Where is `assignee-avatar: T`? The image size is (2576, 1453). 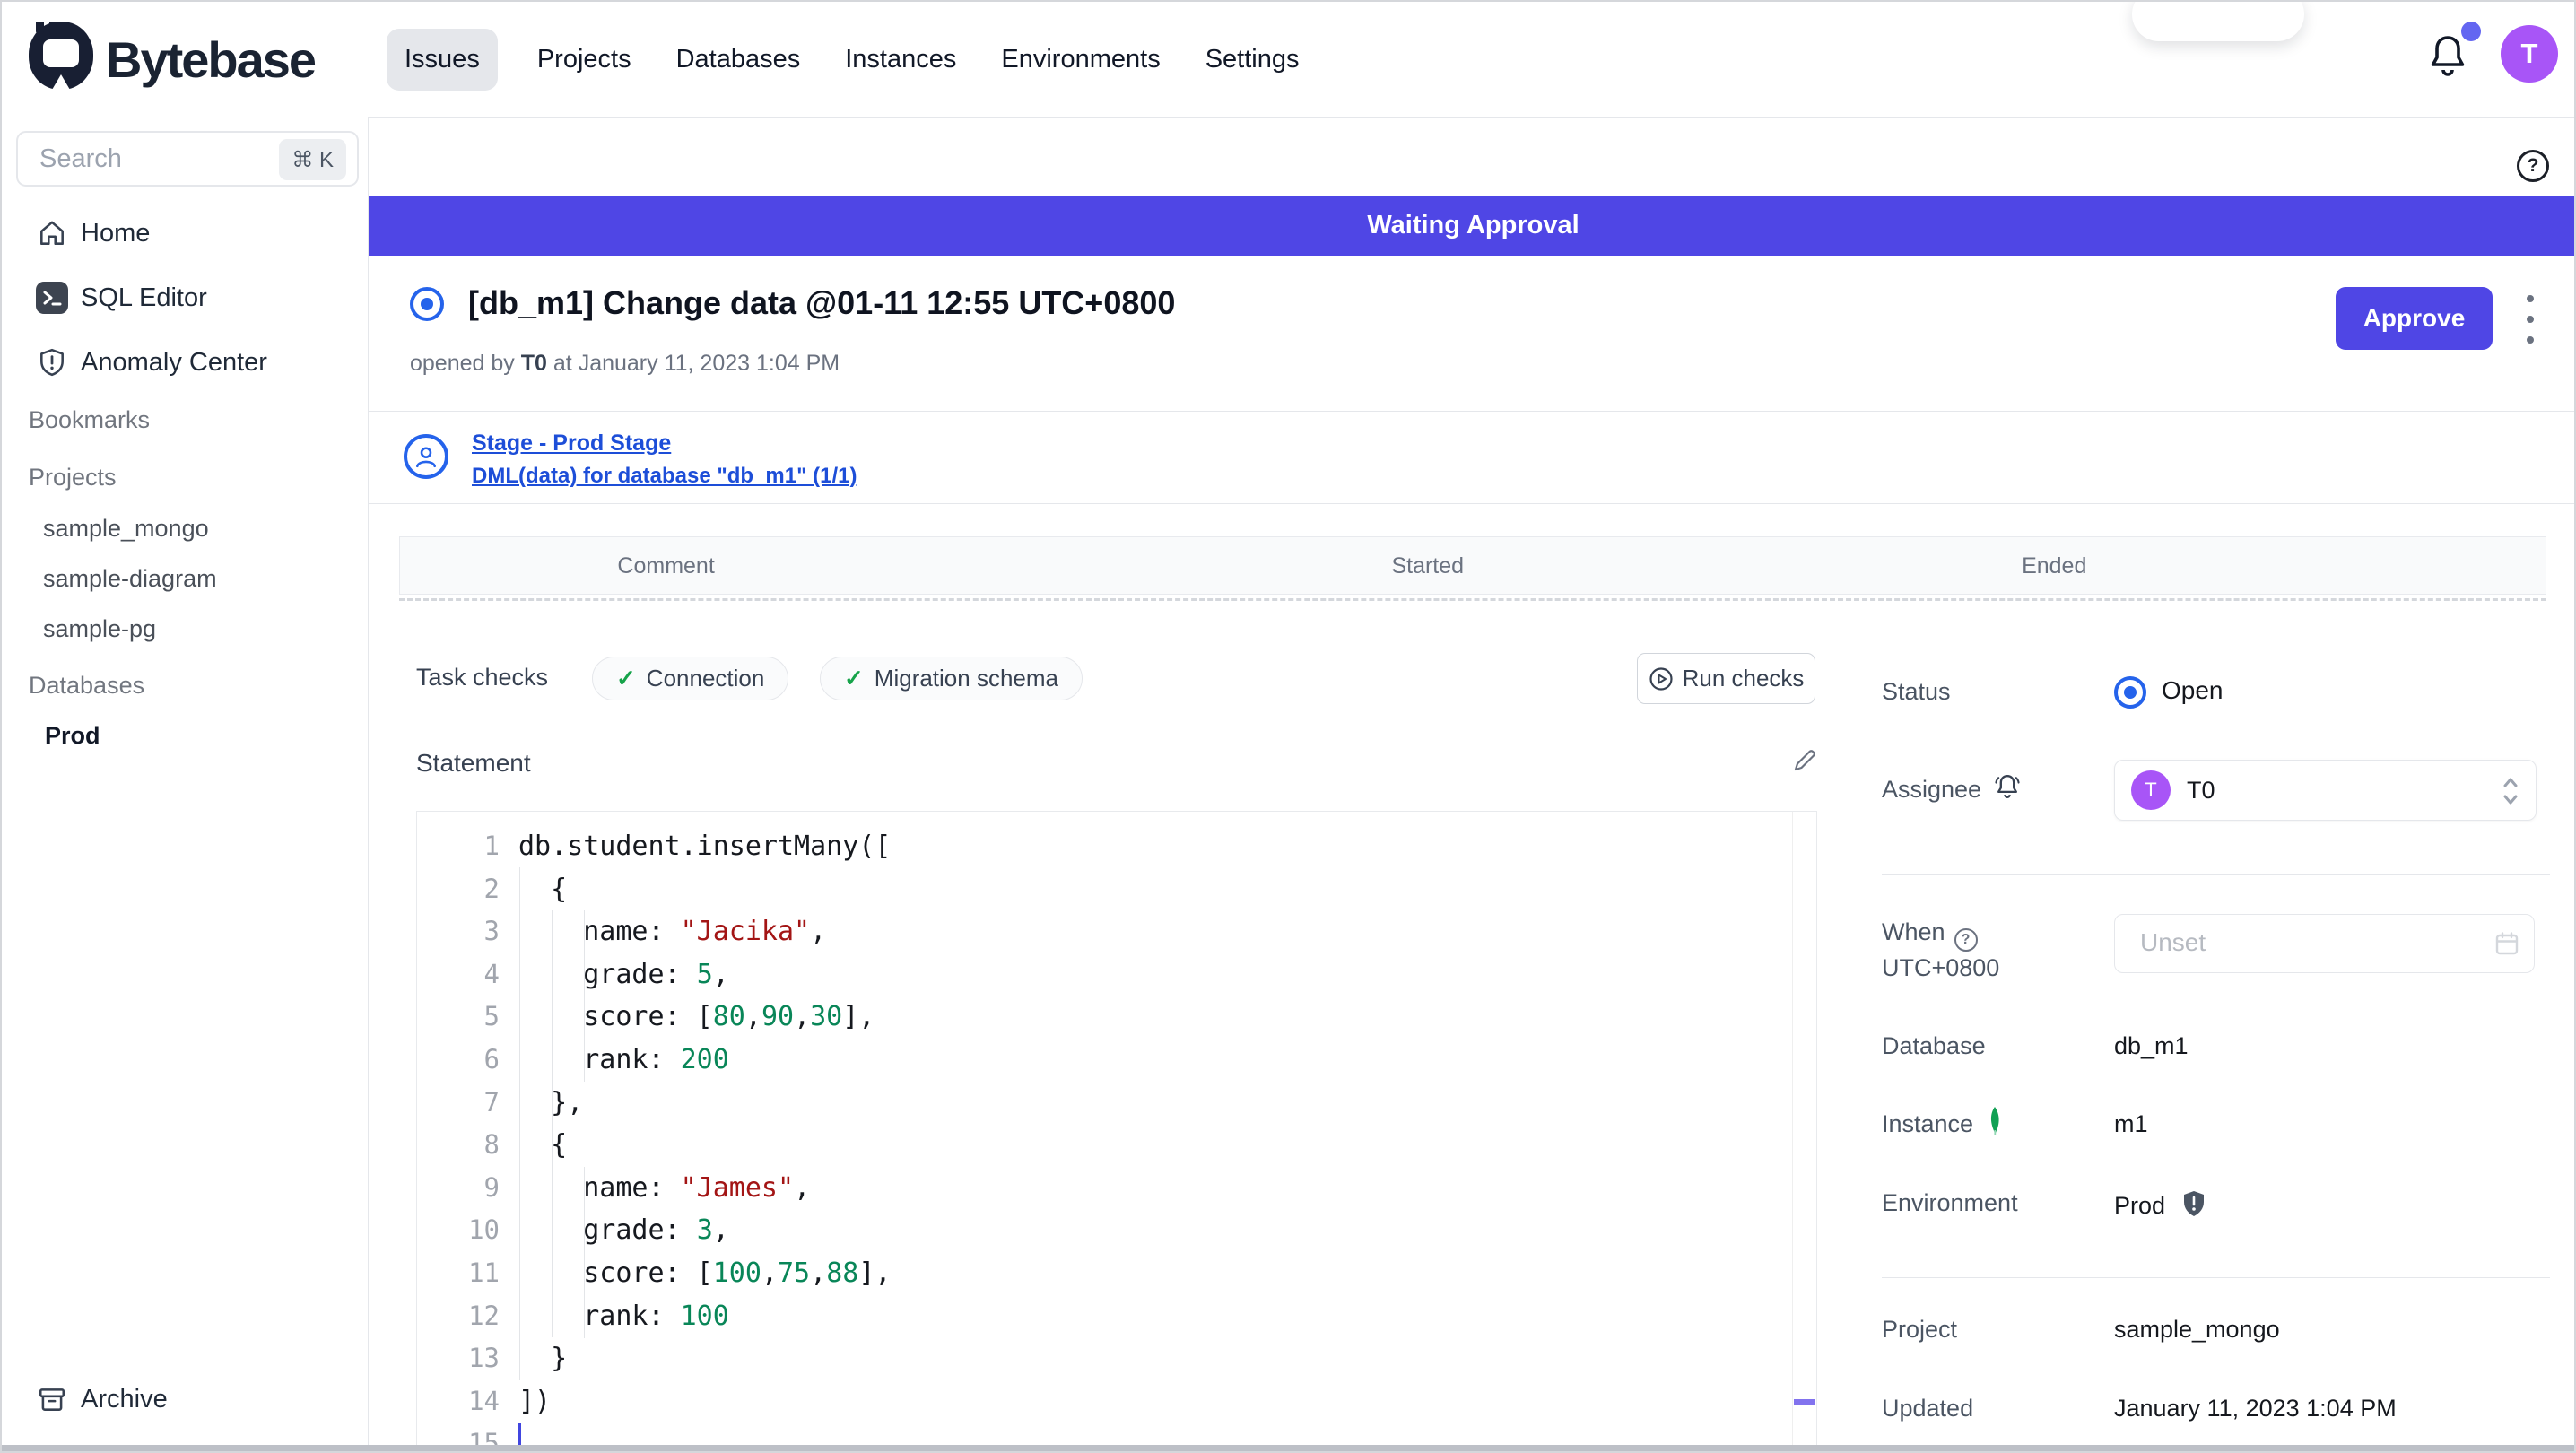
assignee-avatar: T is located at coordinates (2151, 790).